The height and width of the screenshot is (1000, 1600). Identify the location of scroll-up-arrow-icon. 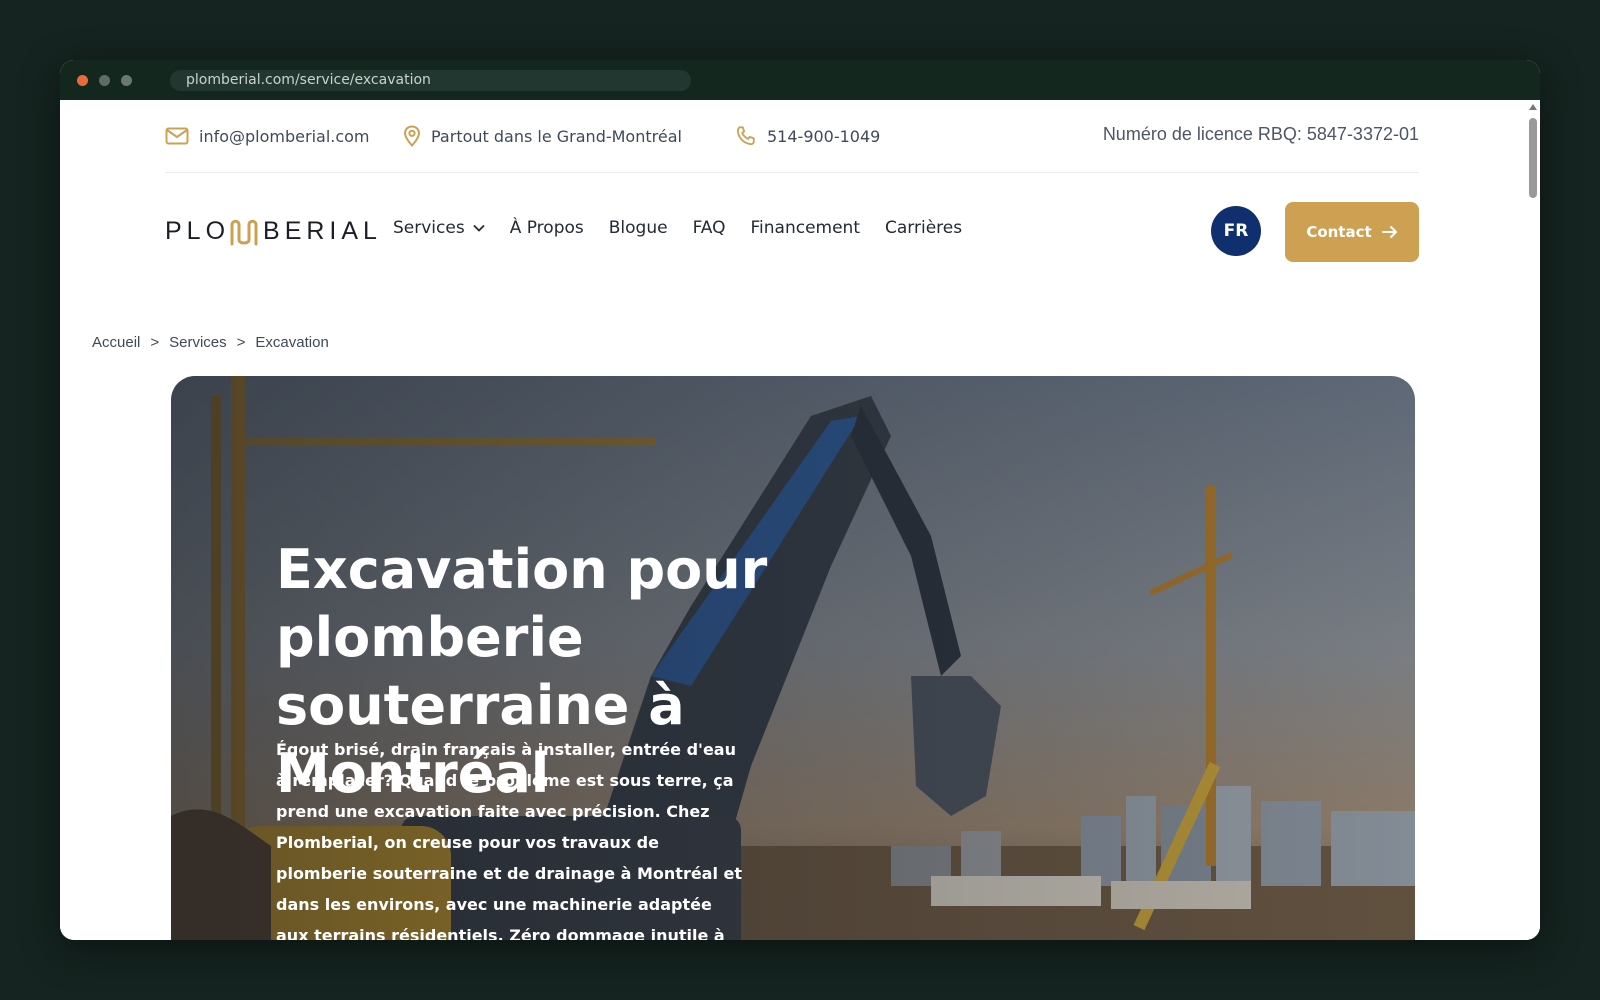
(1533, 107).